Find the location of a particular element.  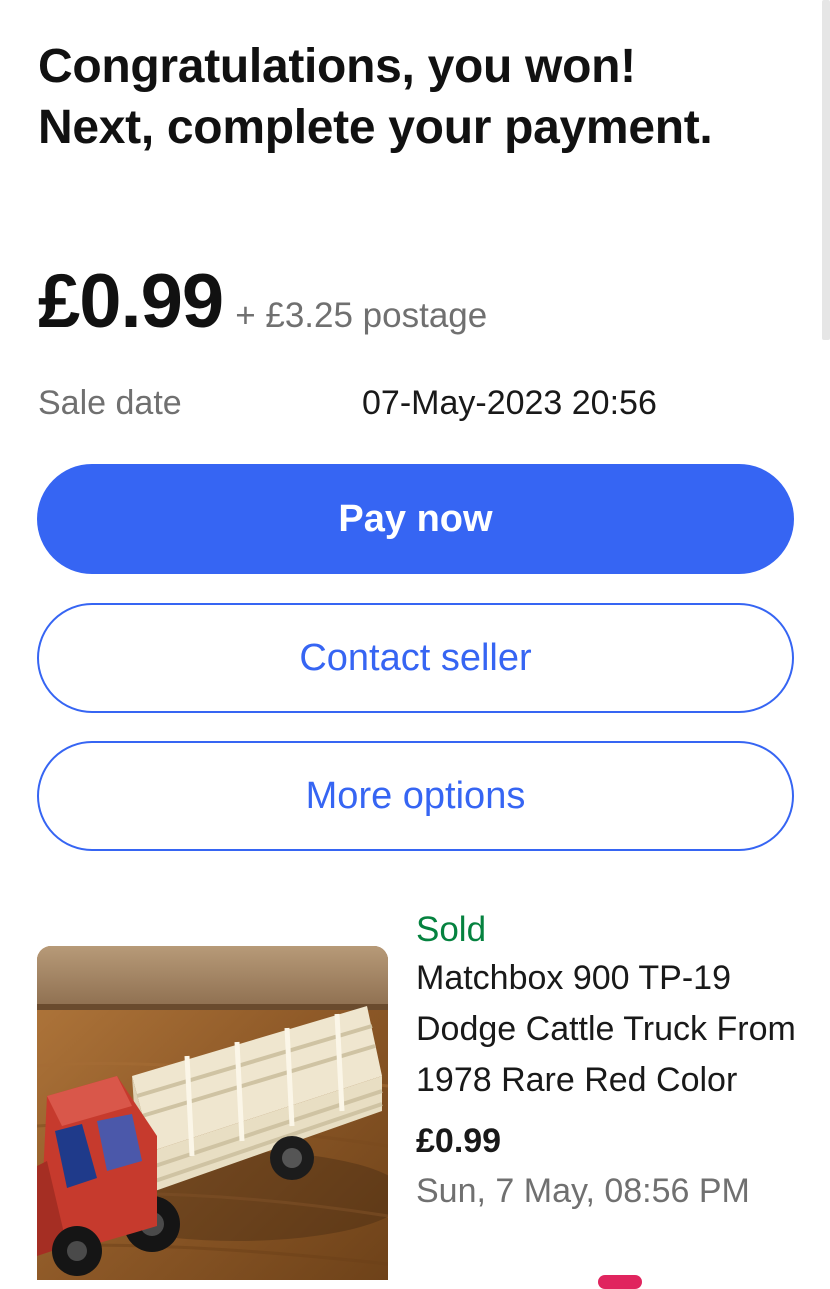

contact-seller-button: Contact seller is located at coordinates (415, 658).